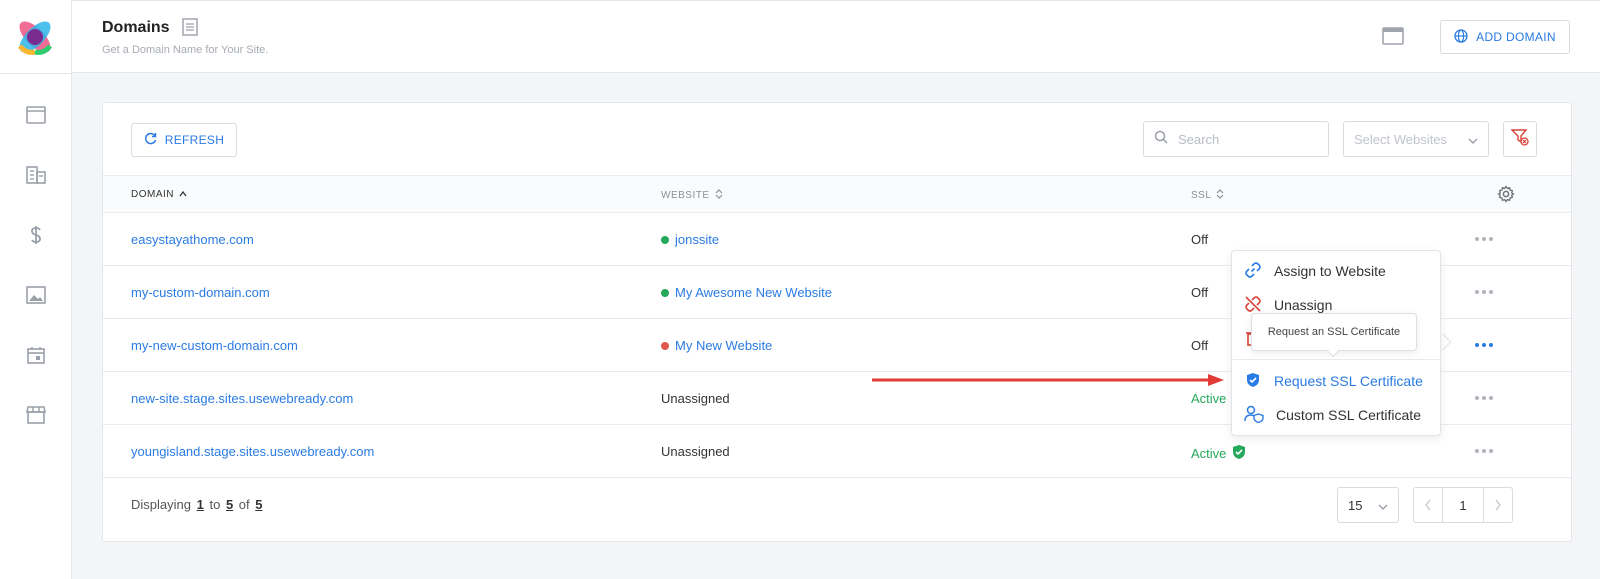  I want to click on link-icon, so click(1253, 271).